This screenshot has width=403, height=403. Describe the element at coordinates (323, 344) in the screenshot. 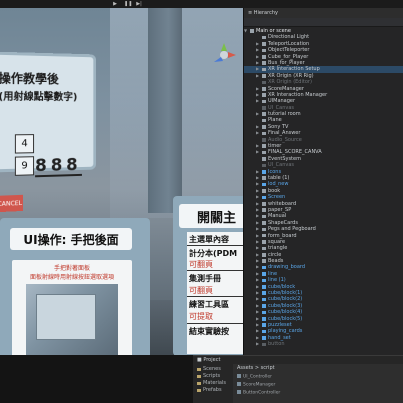

I see `hierarchy-item: ▶ button` at that location.